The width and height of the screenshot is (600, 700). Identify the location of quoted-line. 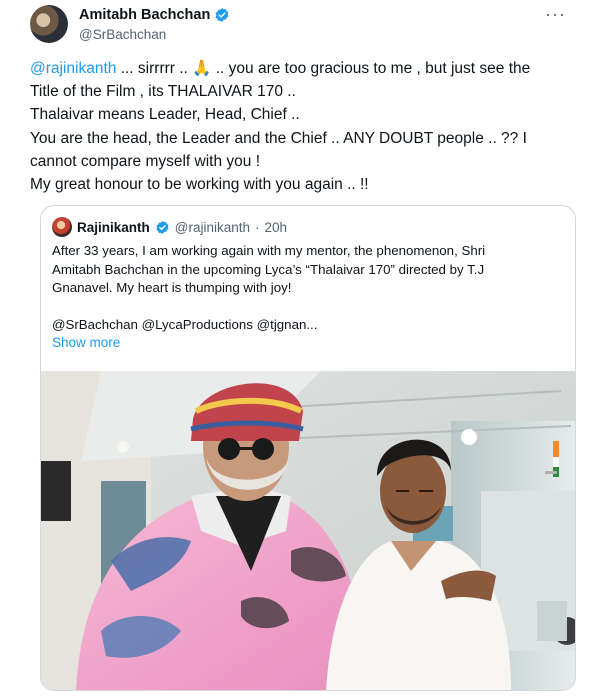
(307, 307).